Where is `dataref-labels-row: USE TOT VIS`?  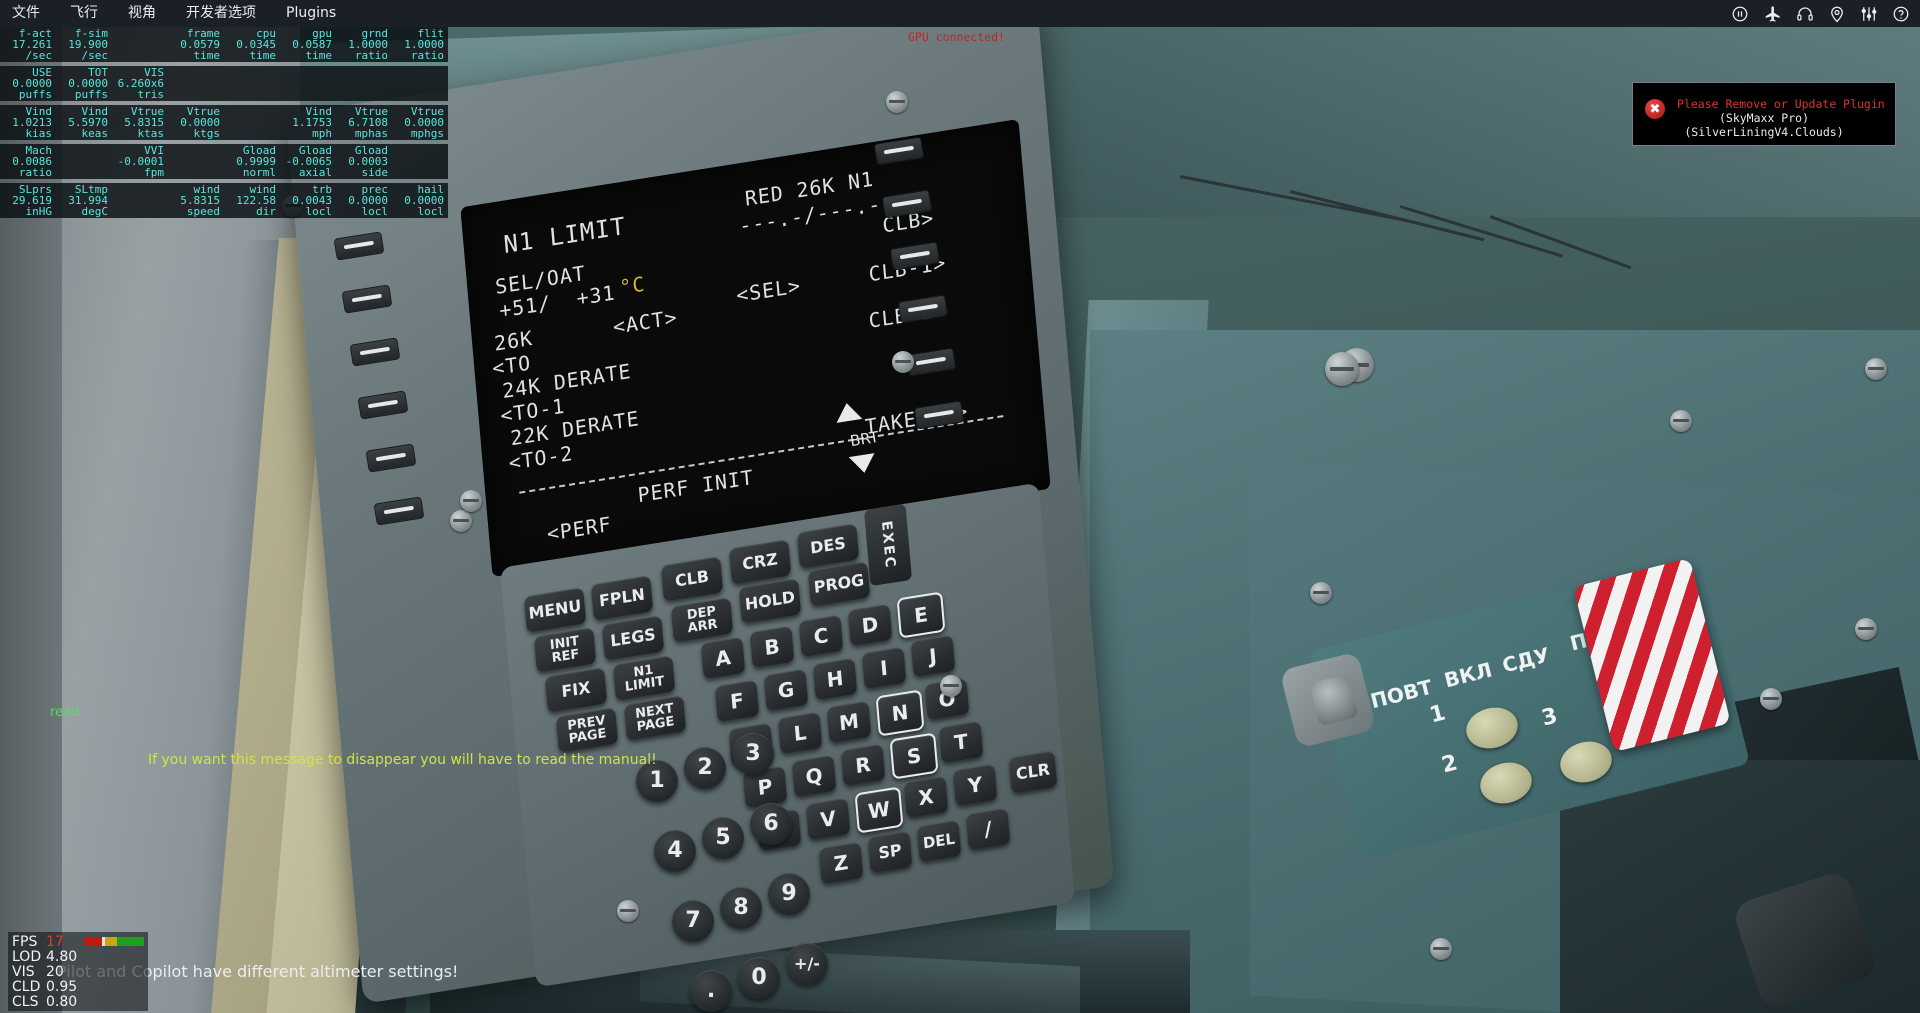
dataref-labels-row: USE TOT VIS is located at coordinates (224, 72).